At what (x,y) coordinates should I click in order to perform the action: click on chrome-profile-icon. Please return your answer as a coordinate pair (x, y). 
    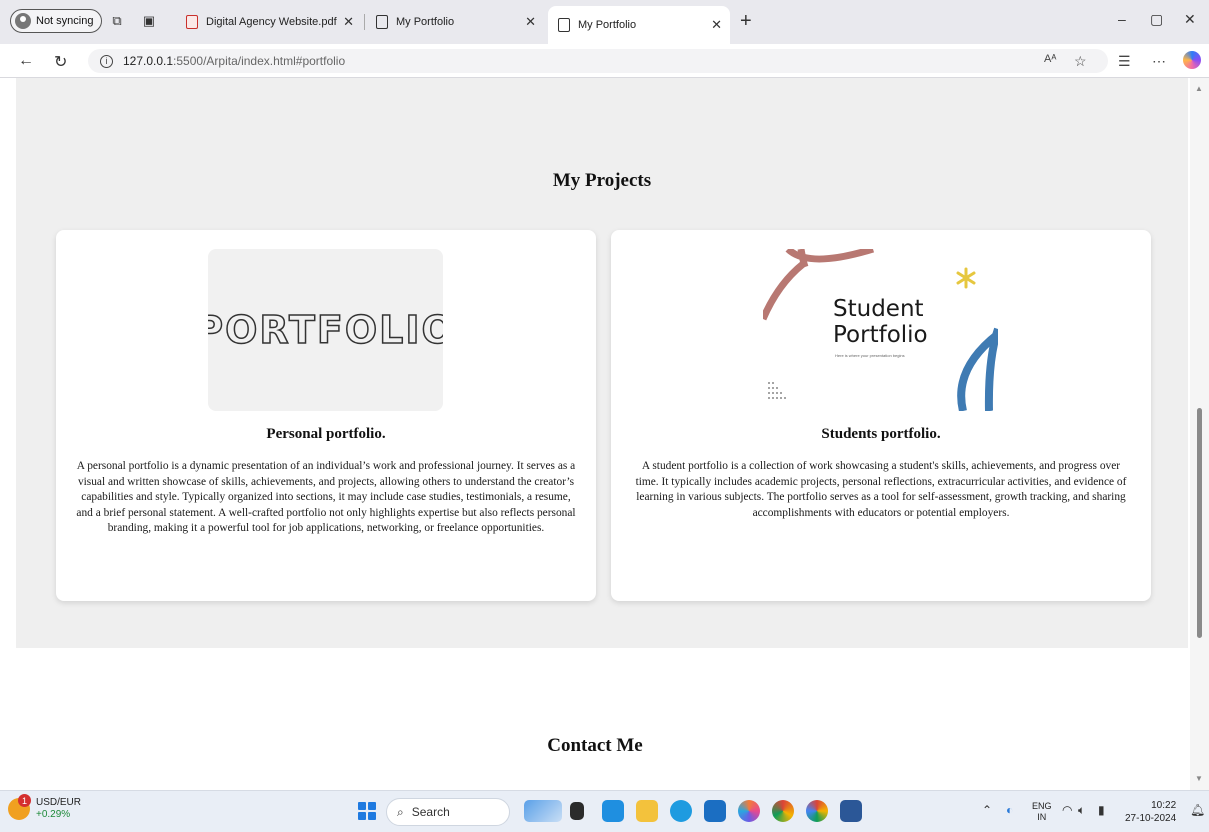
    Looking at the image, I should click on (817, 811).